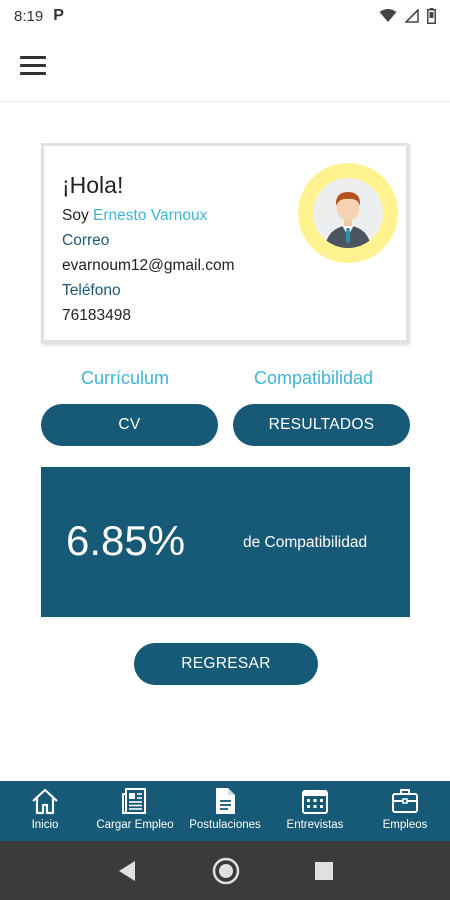  What do you see at coordinates (225, 542) in the screenshot?
I see `compatibility-panel: 6.85% de Compatibilidad` at bounding box center [225, 542].